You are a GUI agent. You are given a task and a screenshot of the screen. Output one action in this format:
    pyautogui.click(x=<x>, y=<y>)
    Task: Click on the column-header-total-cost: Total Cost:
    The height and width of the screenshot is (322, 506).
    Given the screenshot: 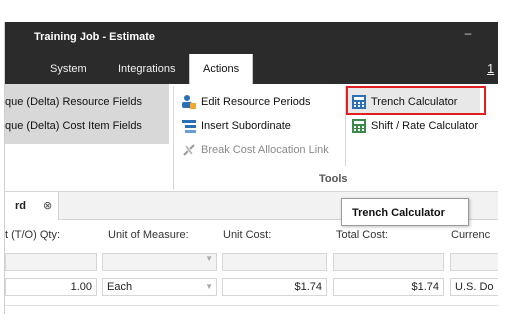 What is the action you would take?
    pyautogui.click(x=362, y=235)
    